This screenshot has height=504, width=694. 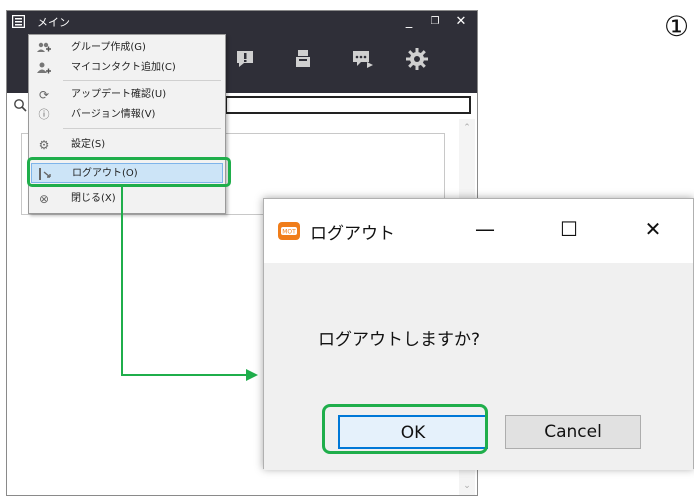 What do you see at coordinates (399, 340) in the screenshot?
I see `dialog-message: ログアウトしますか?` at bounding box center [399, 340].